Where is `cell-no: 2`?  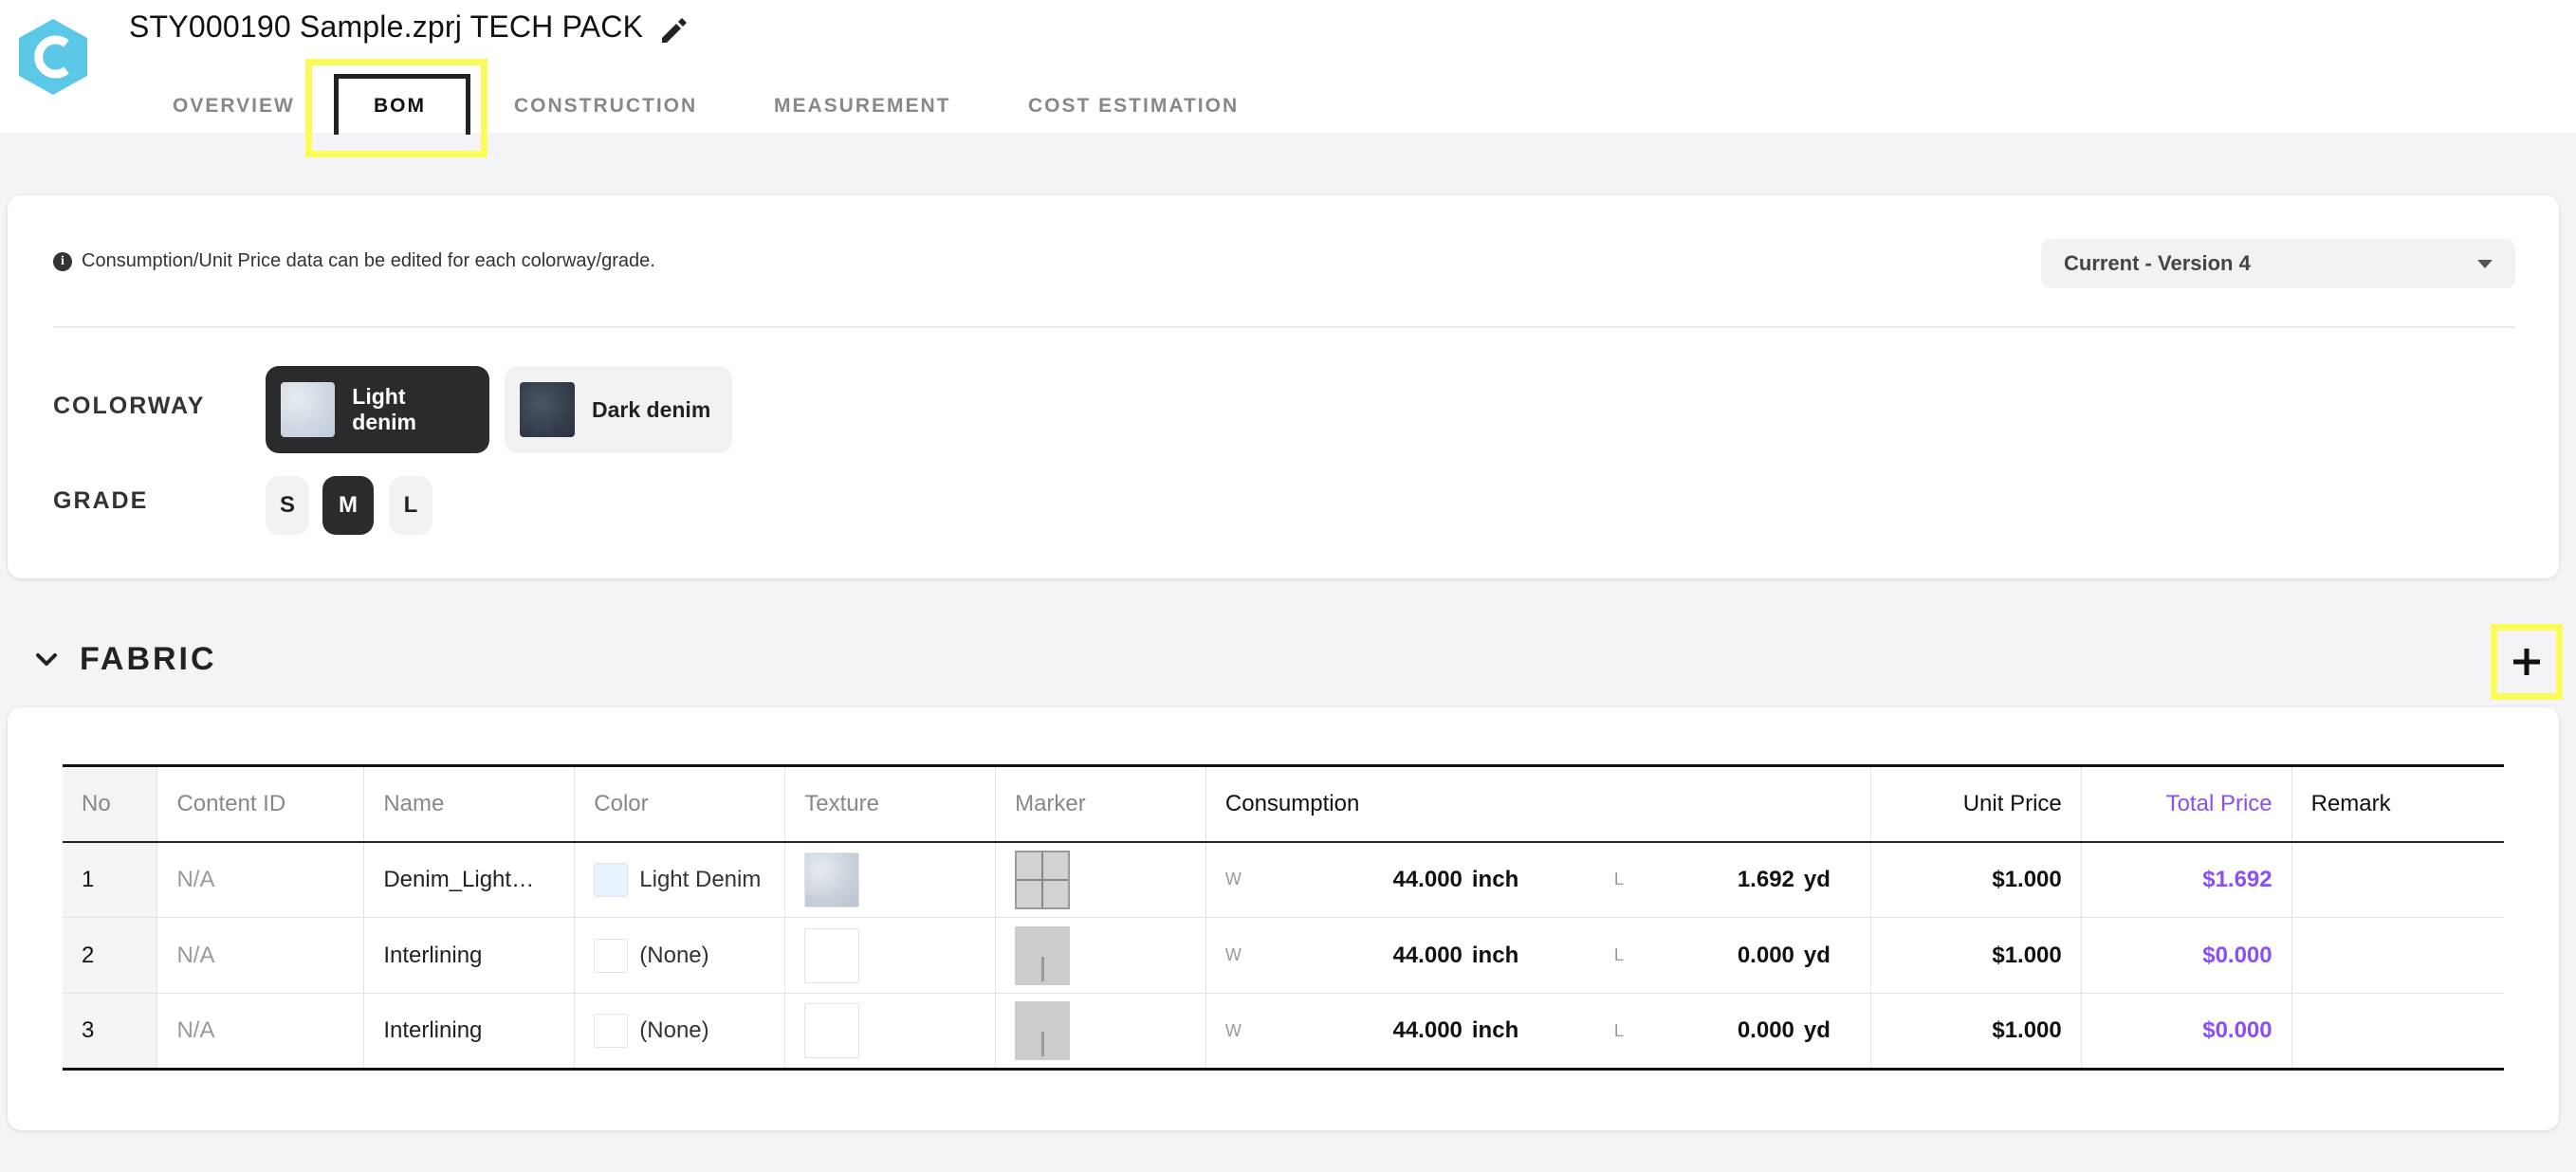
cell-no: 2 is located at coordinates (110, 955).